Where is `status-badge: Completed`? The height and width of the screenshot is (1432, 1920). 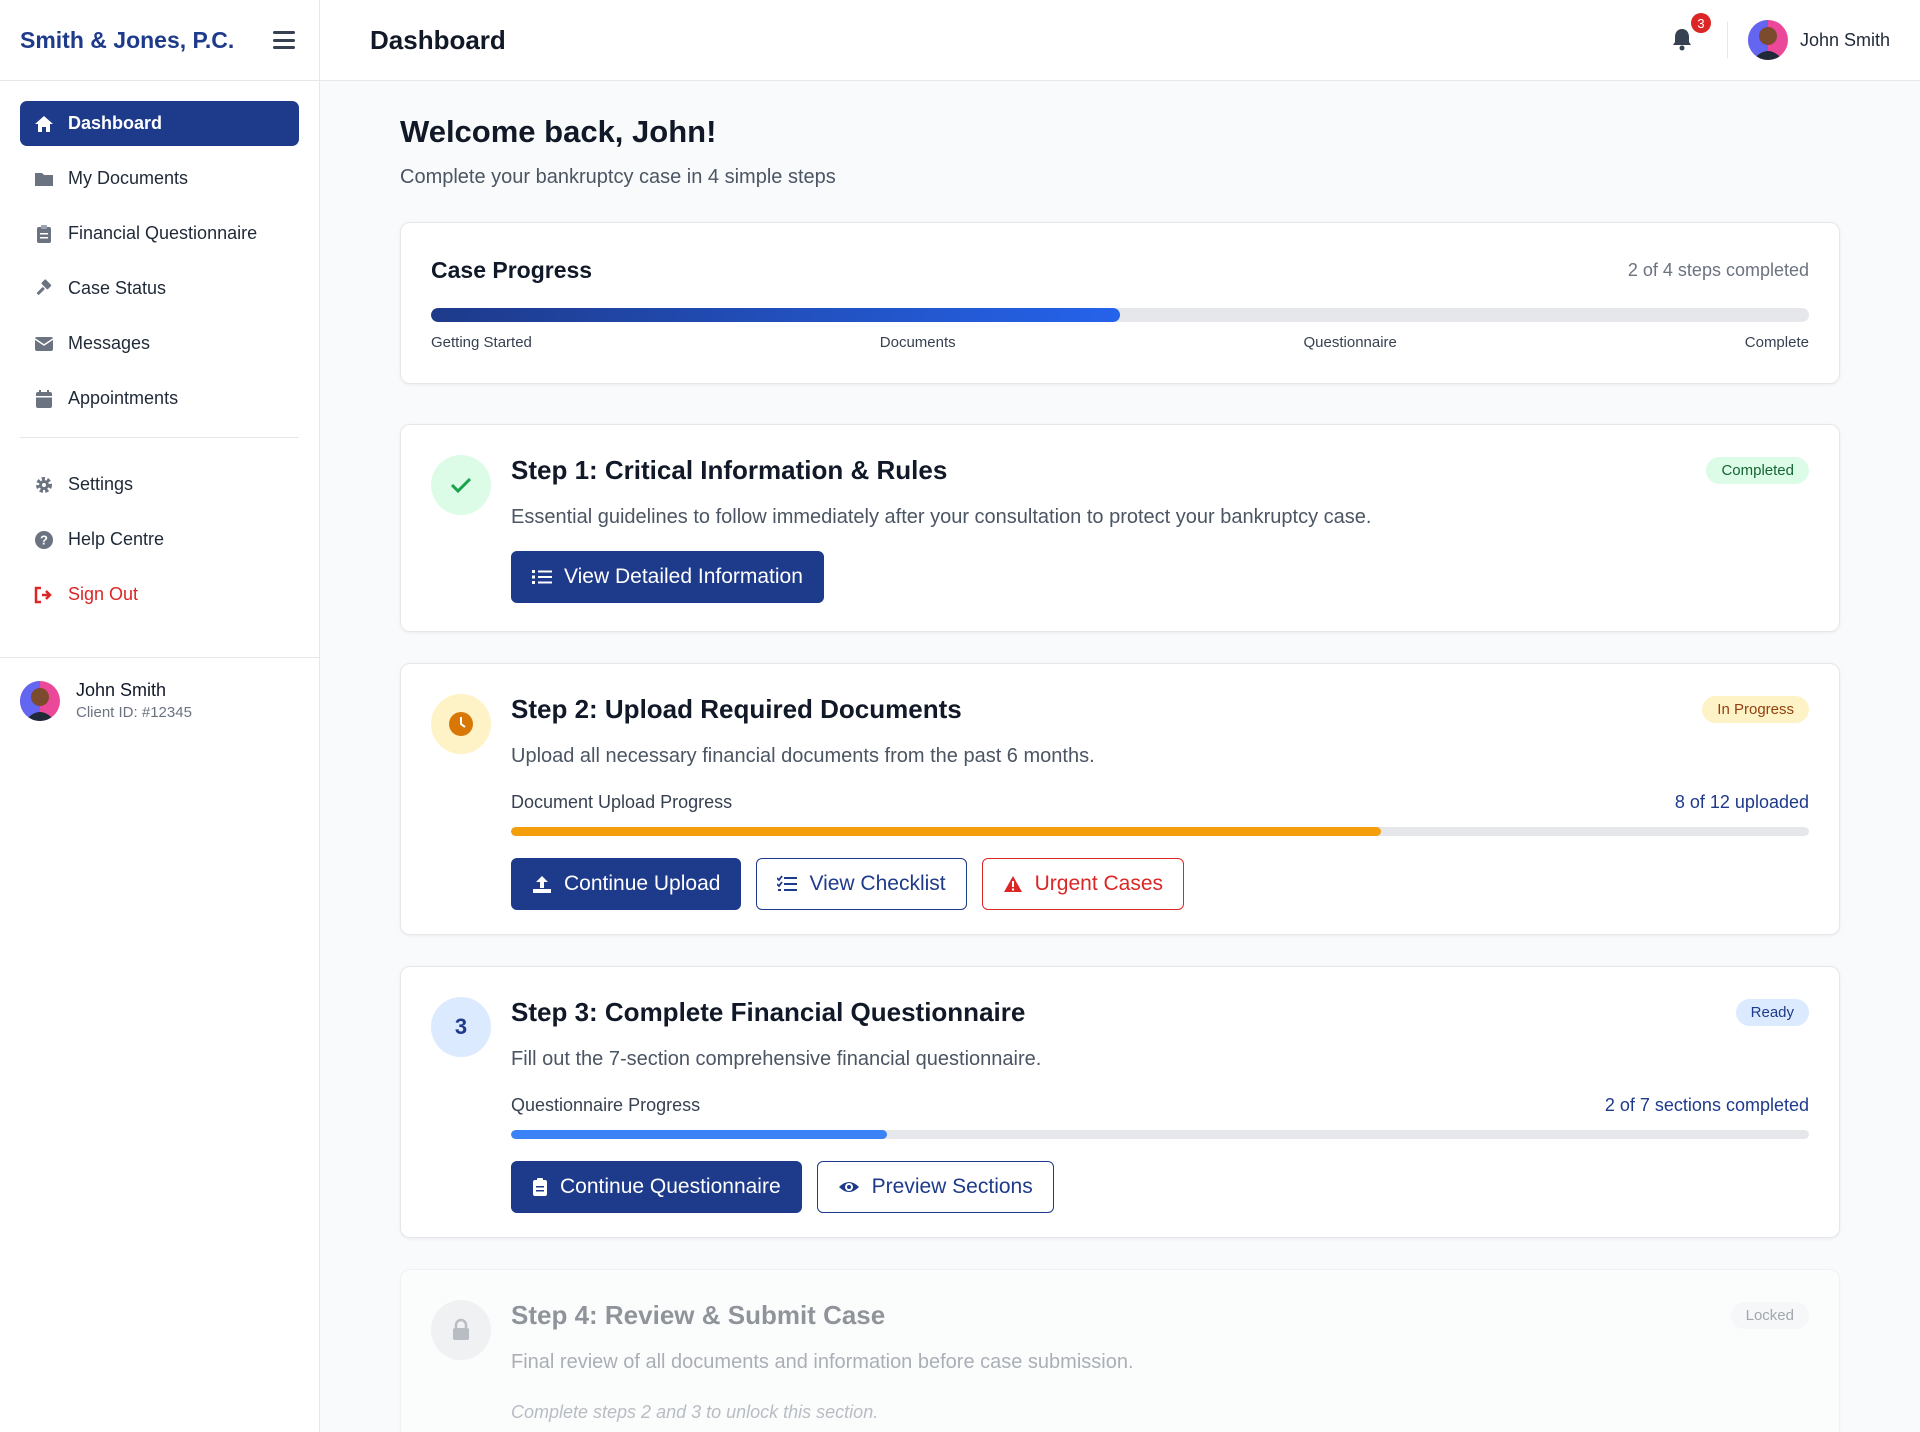
status-badge: Completed is located at coordinates (1757, 470).